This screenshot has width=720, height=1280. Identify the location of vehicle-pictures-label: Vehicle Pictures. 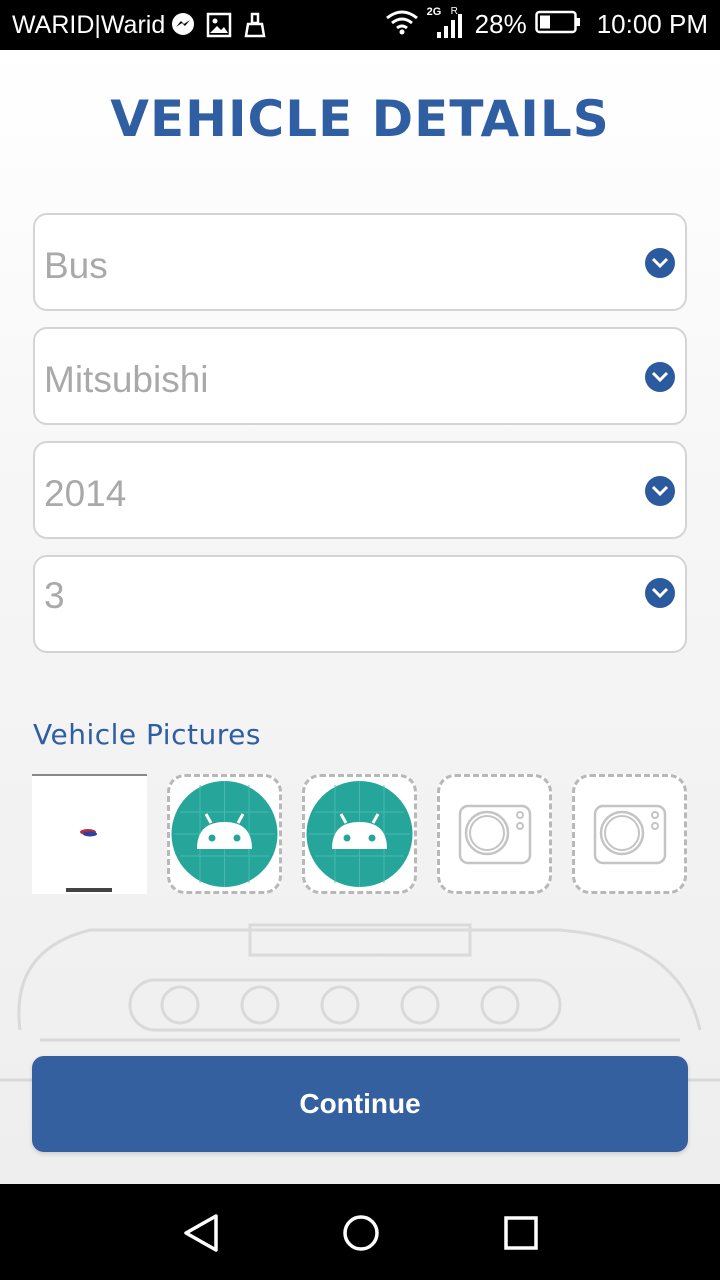
(147, 734).